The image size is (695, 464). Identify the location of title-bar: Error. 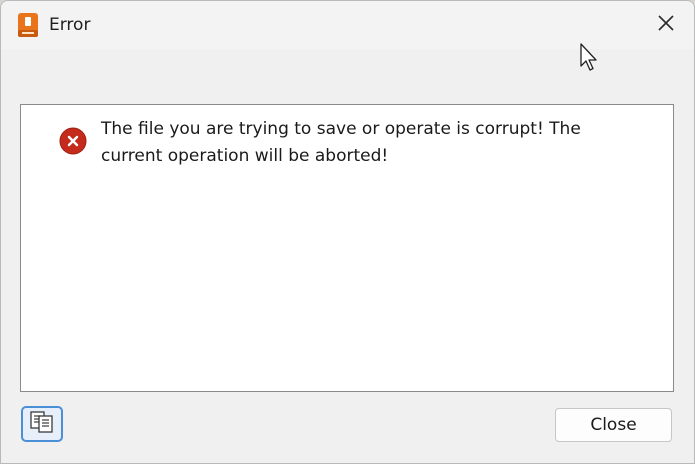
(347, 25).